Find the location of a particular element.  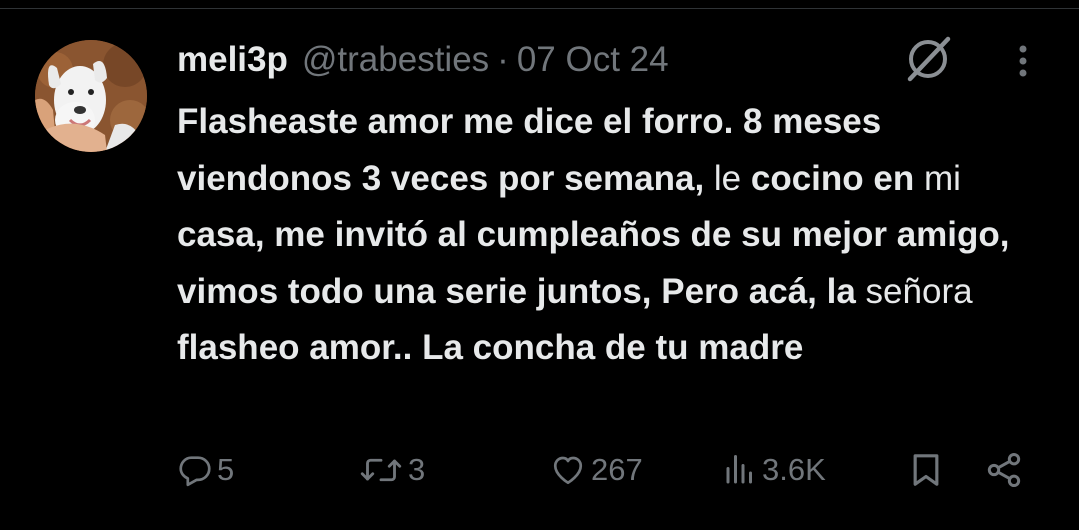

action-bar: 5 3 267 3.6K is located at coordinates (539, 470).